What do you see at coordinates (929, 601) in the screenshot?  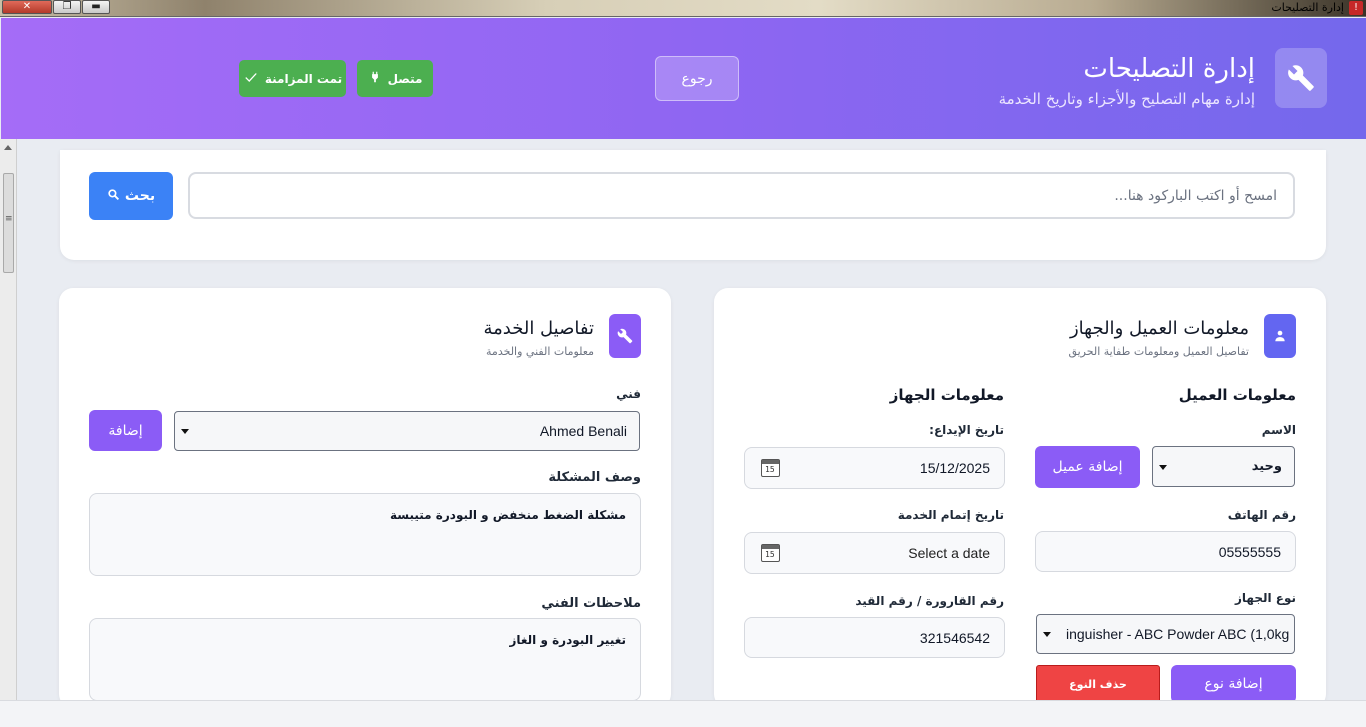 I see `bottle-number-label: رقم القارورة / رقم القيد` at bounding box center [929, 601].